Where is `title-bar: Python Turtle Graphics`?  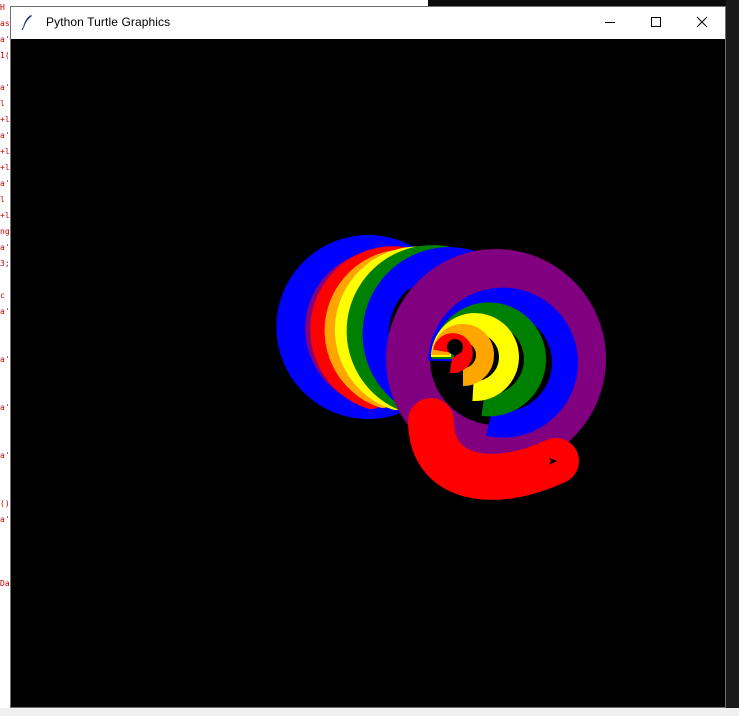 title-bar: Python Turtle Graphics is located at coordinates (368, 22).